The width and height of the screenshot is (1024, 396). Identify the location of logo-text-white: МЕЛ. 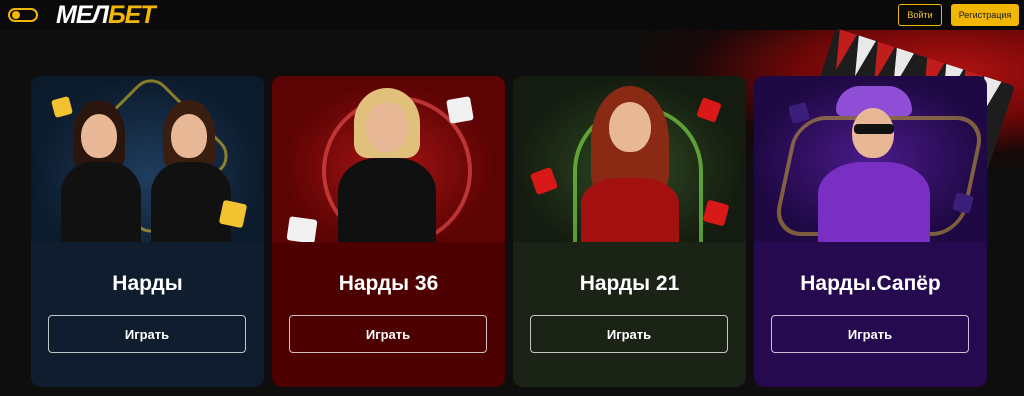
(82, 15).